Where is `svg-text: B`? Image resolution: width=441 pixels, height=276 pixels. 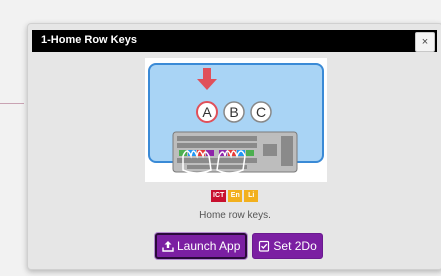
svg-text: B is located at coordinates (233, 112).